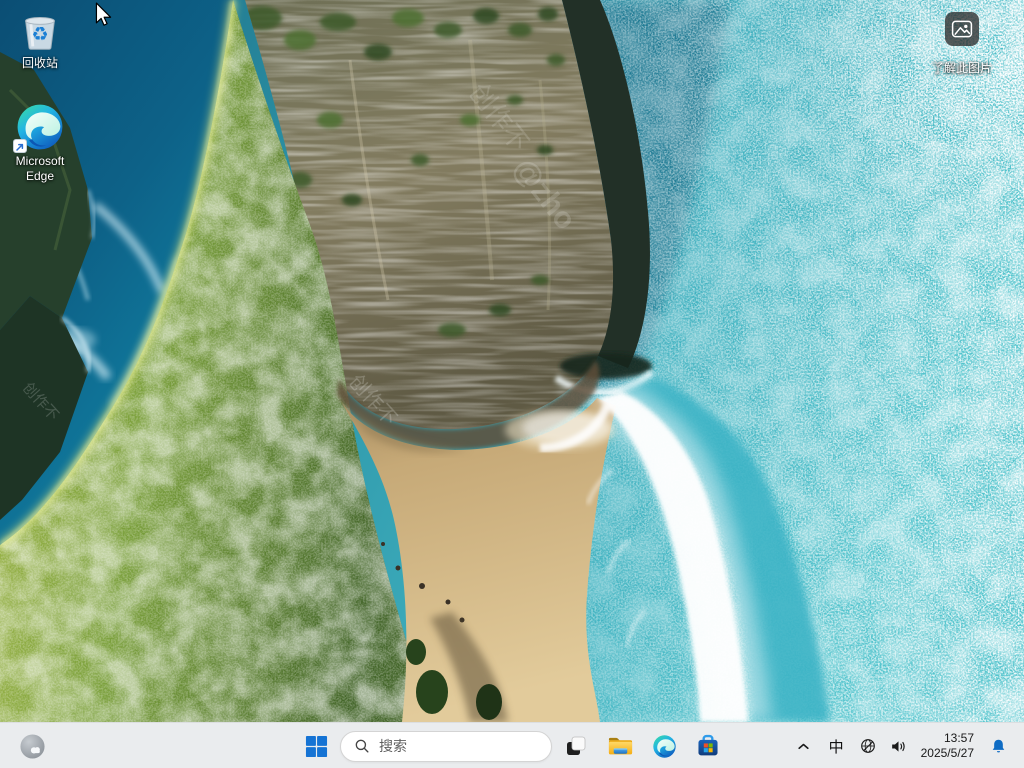 The height and width of the screenshot is (768, 1024). What do you see at coordinates (103, 14) in the screenshot?
I see `mouse-cursor` at bounding box center [103, 14].